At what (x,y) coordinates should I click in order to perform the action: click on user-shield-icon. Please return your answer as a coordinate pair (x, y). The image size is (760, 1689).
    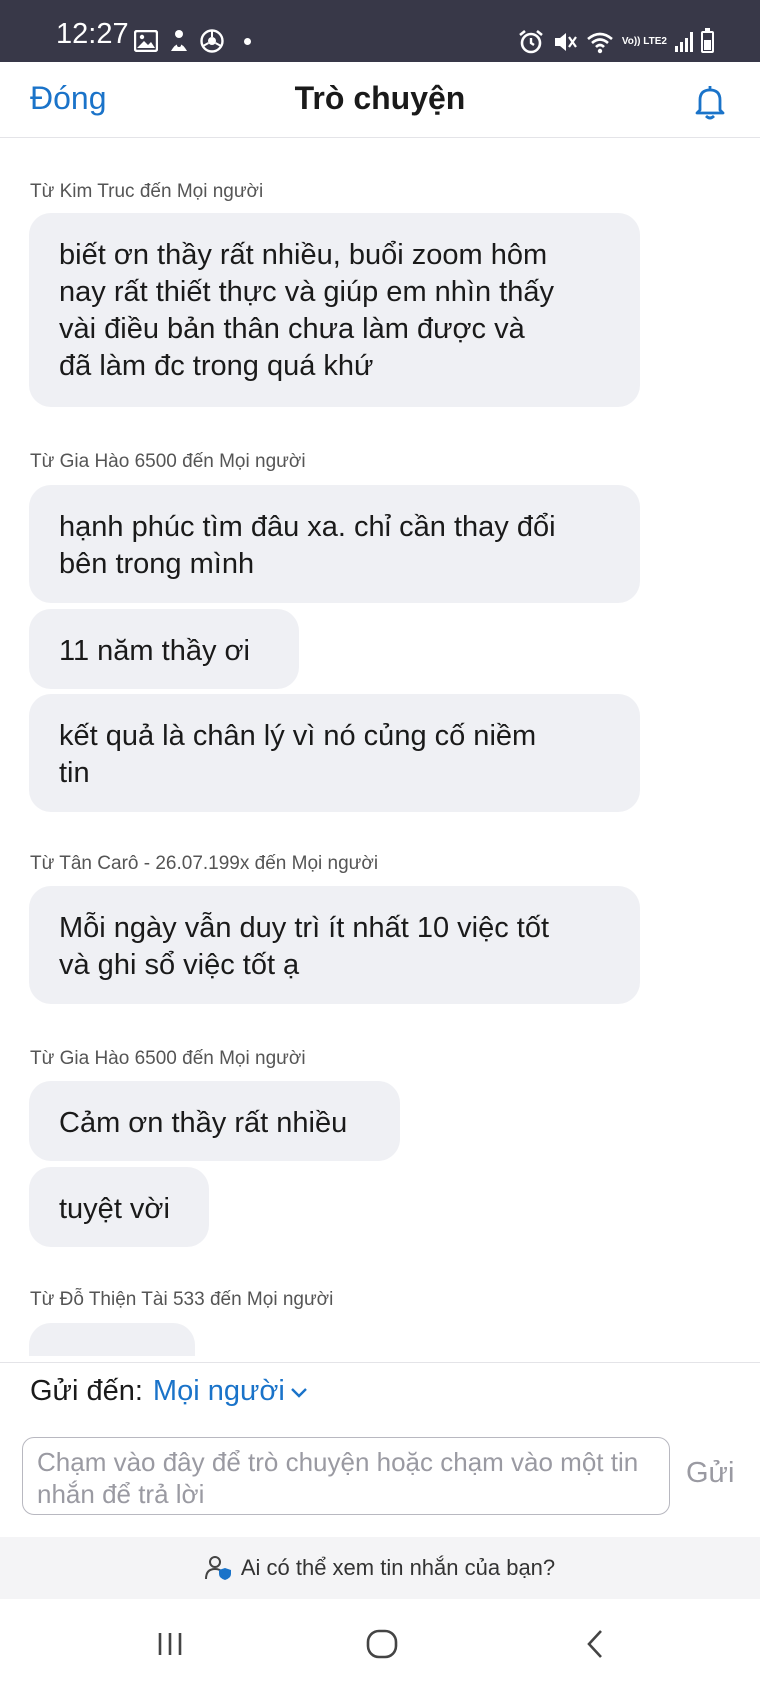
    Looking at the image, I should click on (217, 1568).